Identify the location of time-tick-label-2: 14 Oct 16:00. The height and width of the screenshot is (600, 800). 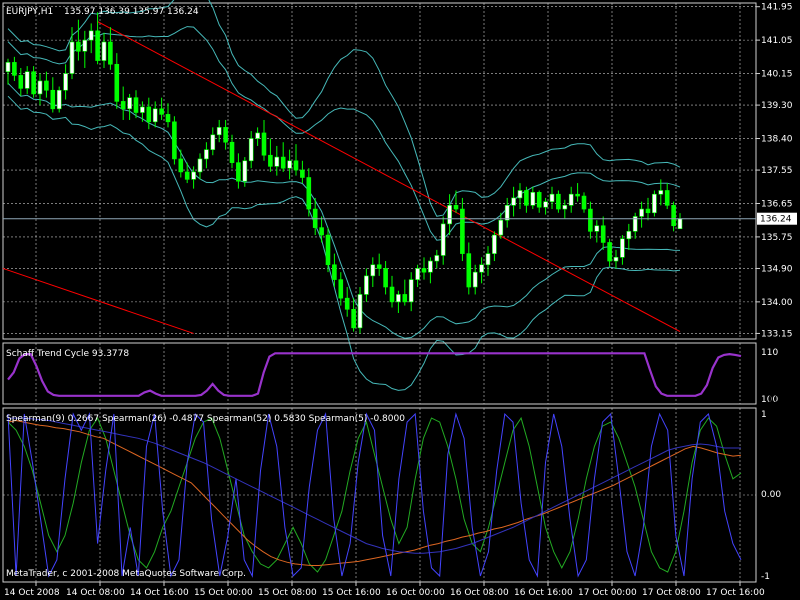
(159, 593).